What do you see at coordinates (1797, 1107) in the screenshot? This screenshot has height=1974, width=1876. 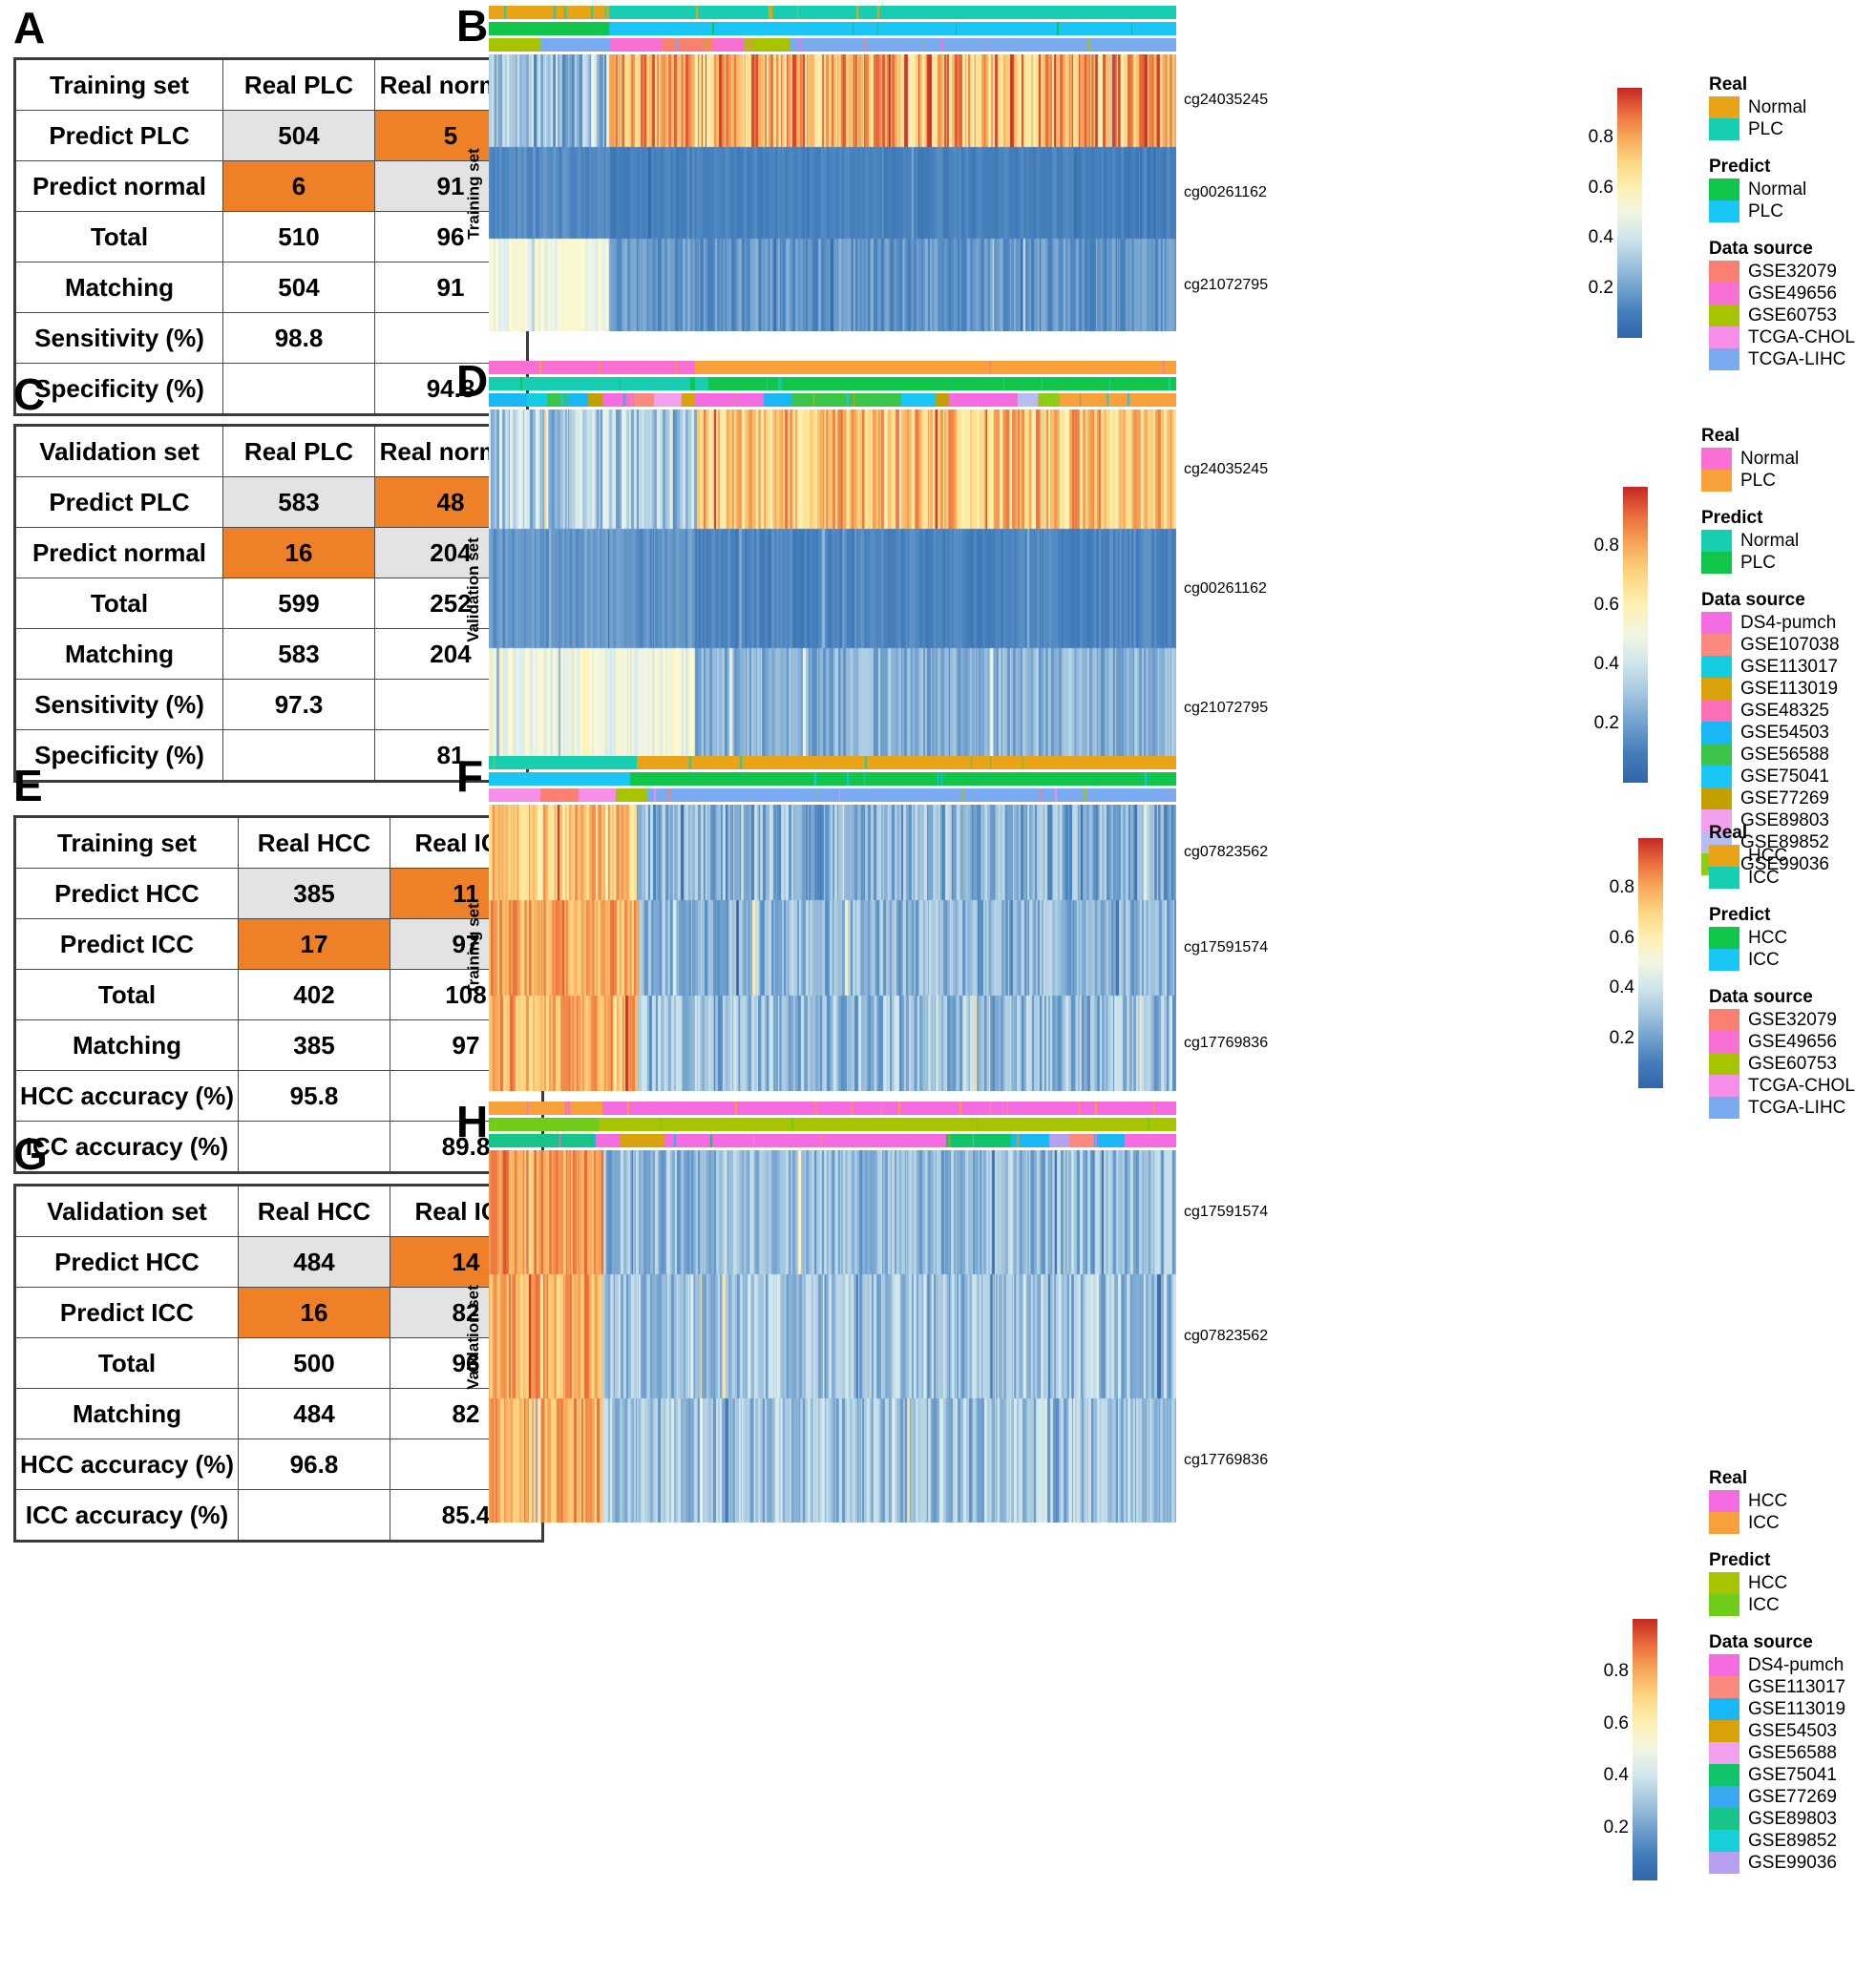 I see `legend-item-label: TCGA-LIHC` at bounding box center [1797, 1107].